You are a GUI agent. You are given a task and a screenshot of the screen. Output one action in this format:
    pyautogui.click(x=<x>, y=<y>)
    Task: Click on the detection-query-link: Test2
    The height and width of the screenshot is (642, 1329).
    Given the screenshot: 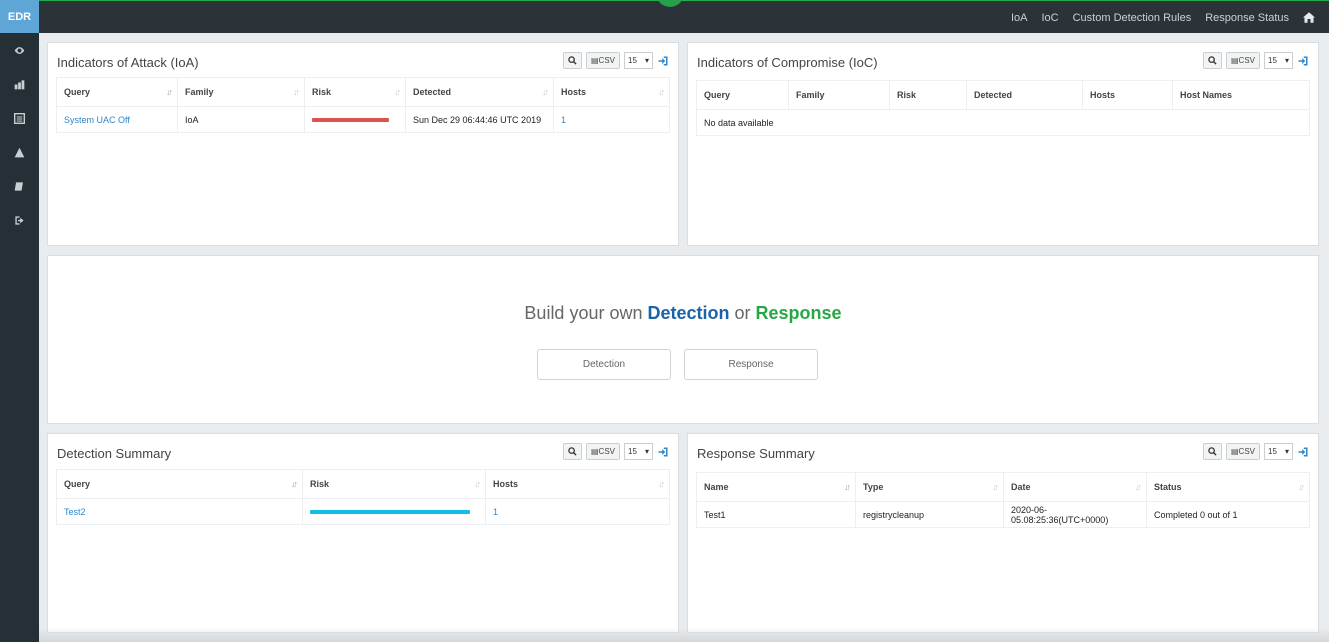 What is the action you would take?
    pyautogui.click(x=75, y=512)
    